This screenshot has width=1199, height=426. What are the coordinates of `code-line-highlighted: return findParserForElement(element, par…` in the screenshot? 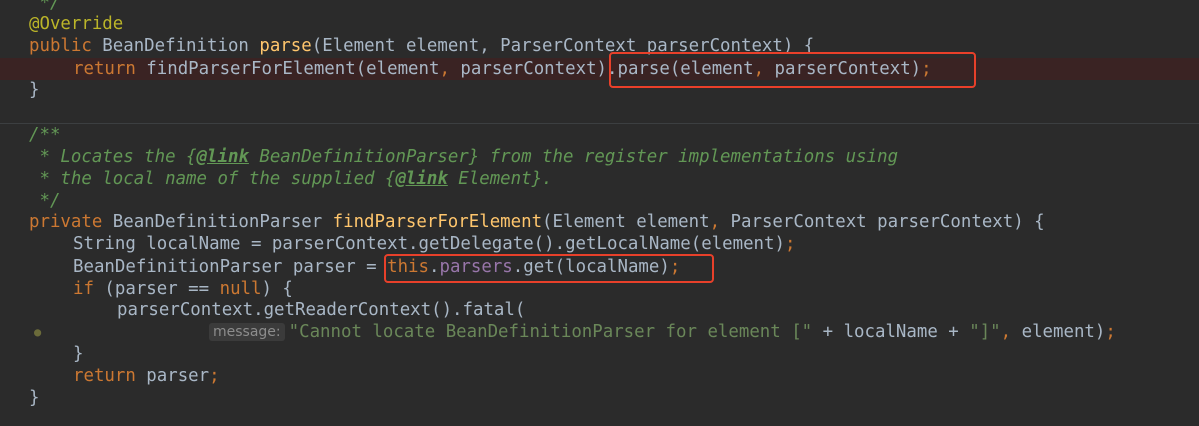 It's located at (599, 69).